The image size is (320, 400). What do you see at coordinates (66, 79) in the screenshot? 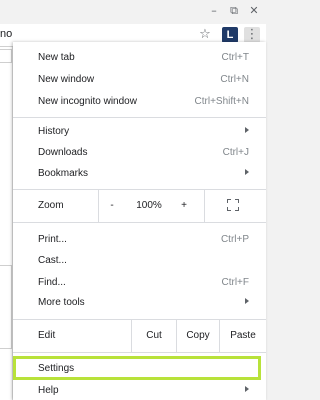
I see `menu-item-label: New window` at bounding box center [66, 79].